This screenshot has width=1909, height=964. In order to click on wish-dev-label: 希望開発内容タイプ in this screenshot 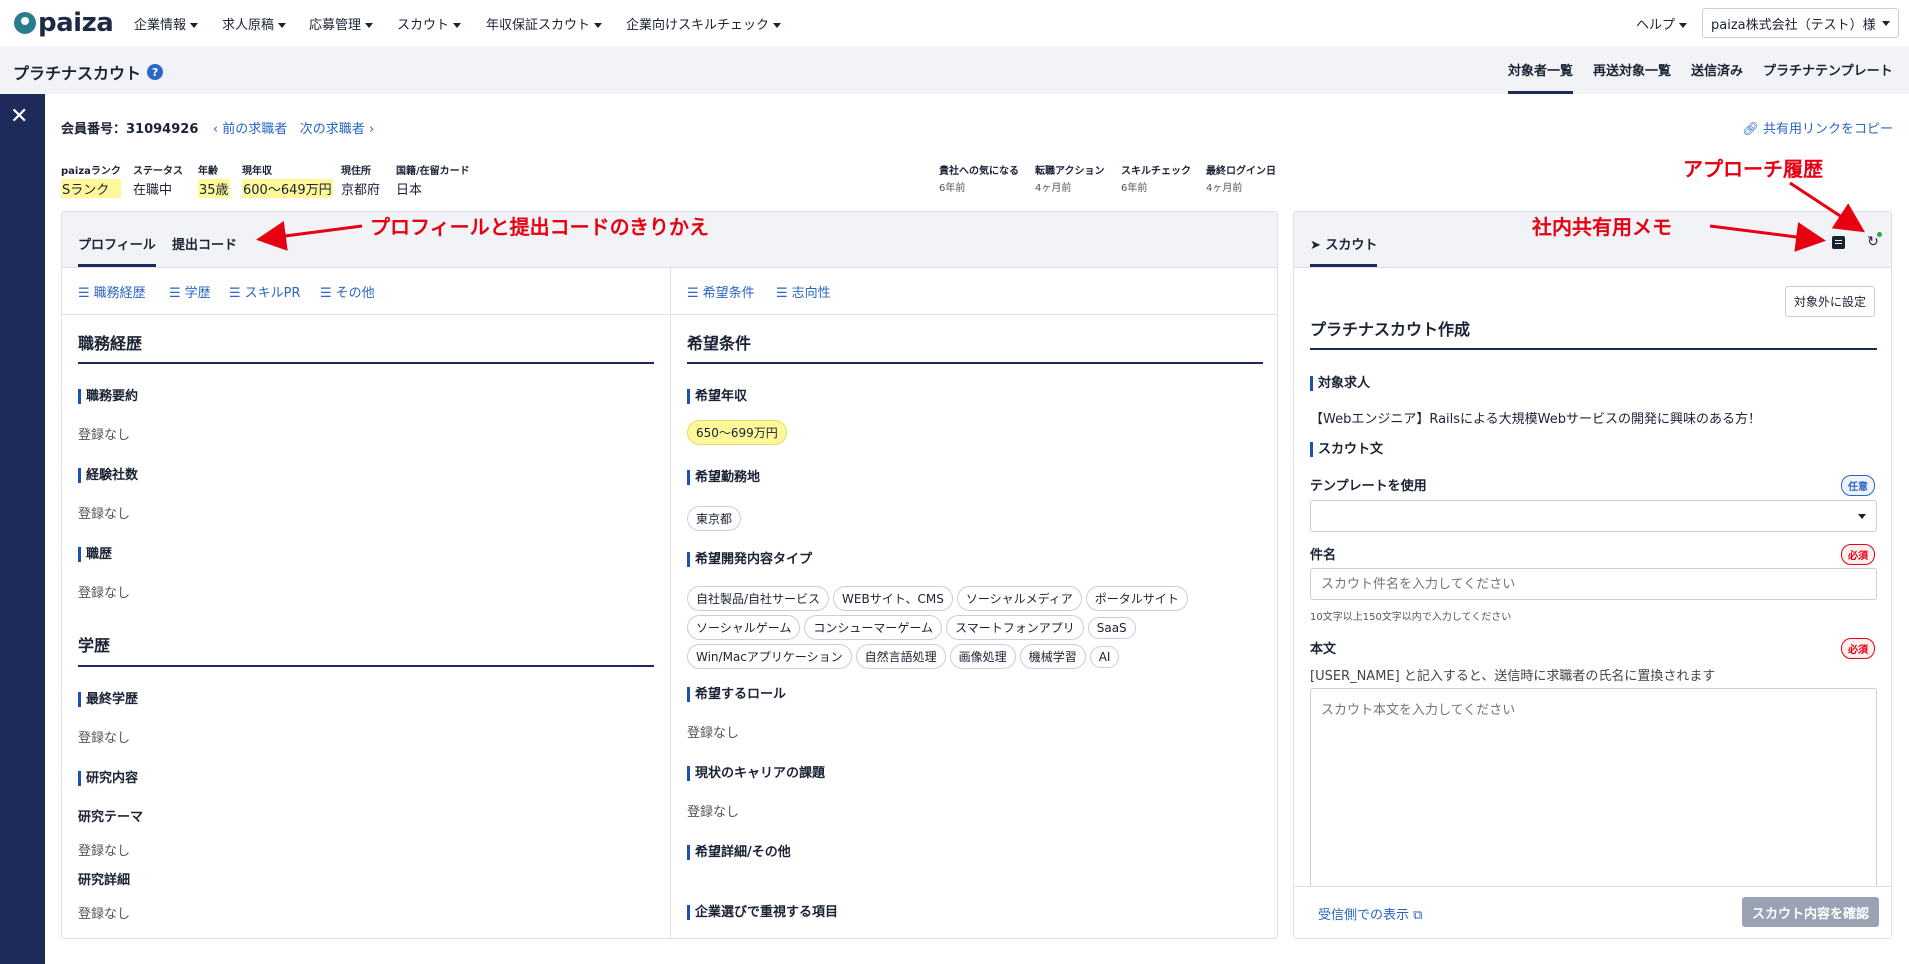, I will do `click(749, 559)`.